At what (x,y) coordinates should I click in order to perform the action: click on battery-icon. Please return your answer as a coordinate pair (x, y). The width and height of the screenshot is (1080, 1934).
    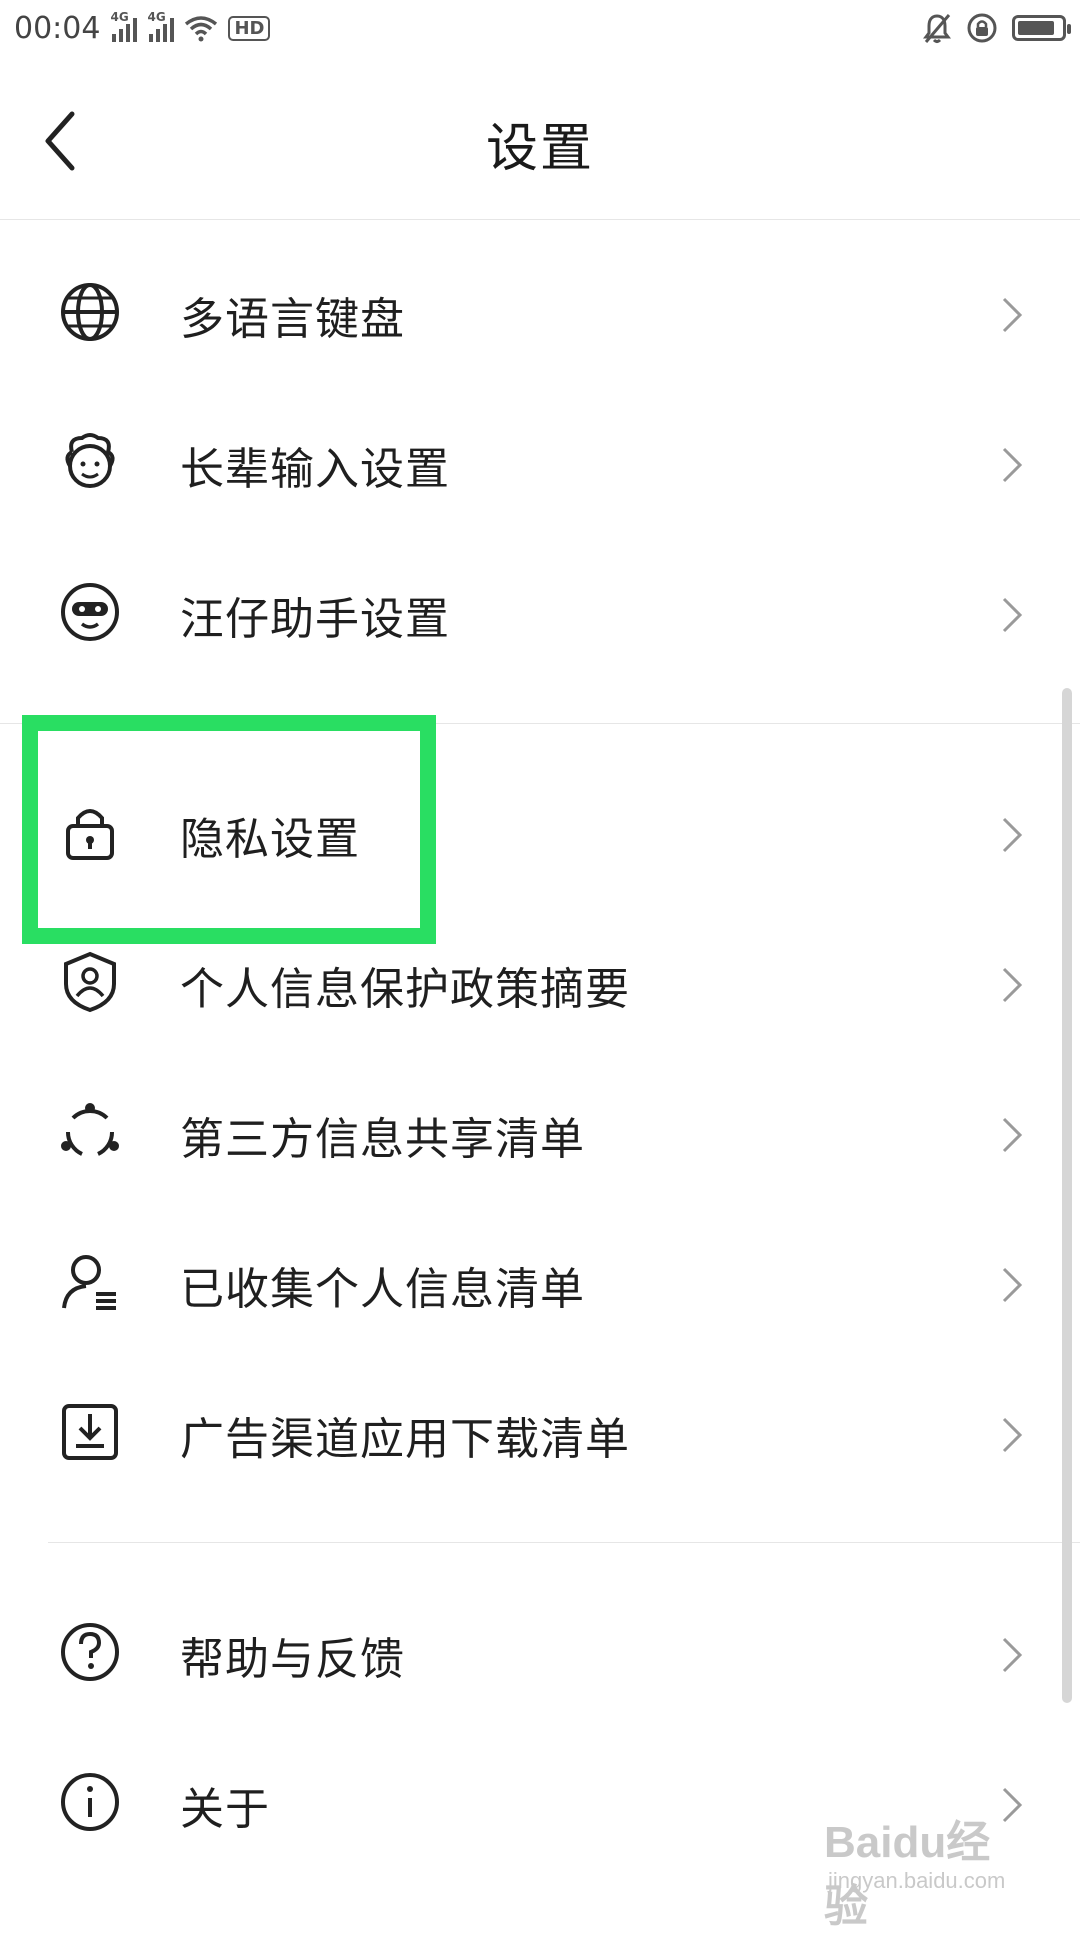
    Looking at the image, I should click on (1041, 28).